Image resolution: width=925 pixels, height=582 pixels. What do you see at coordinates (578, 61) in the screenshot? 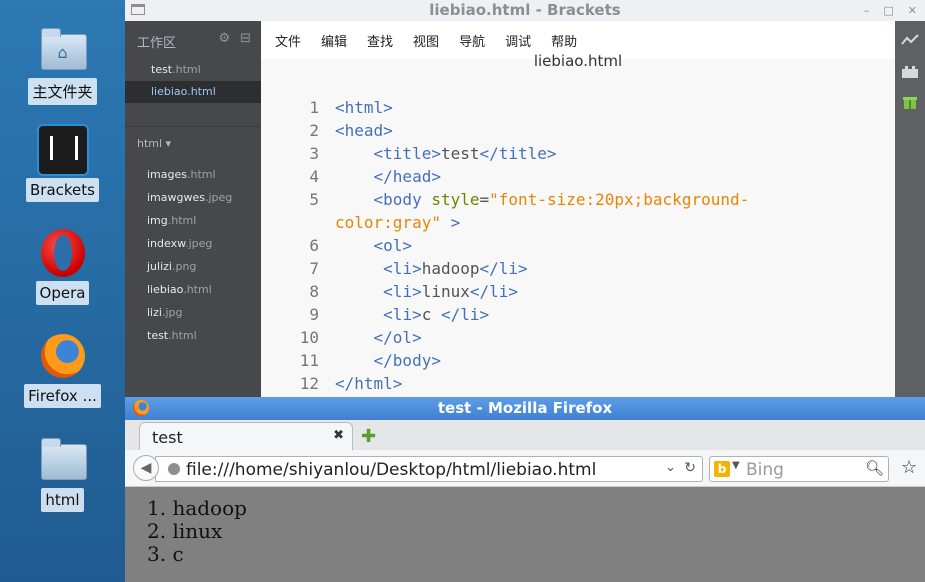
I see `document-title: liebiao.html` at bounding box center [578, 61].